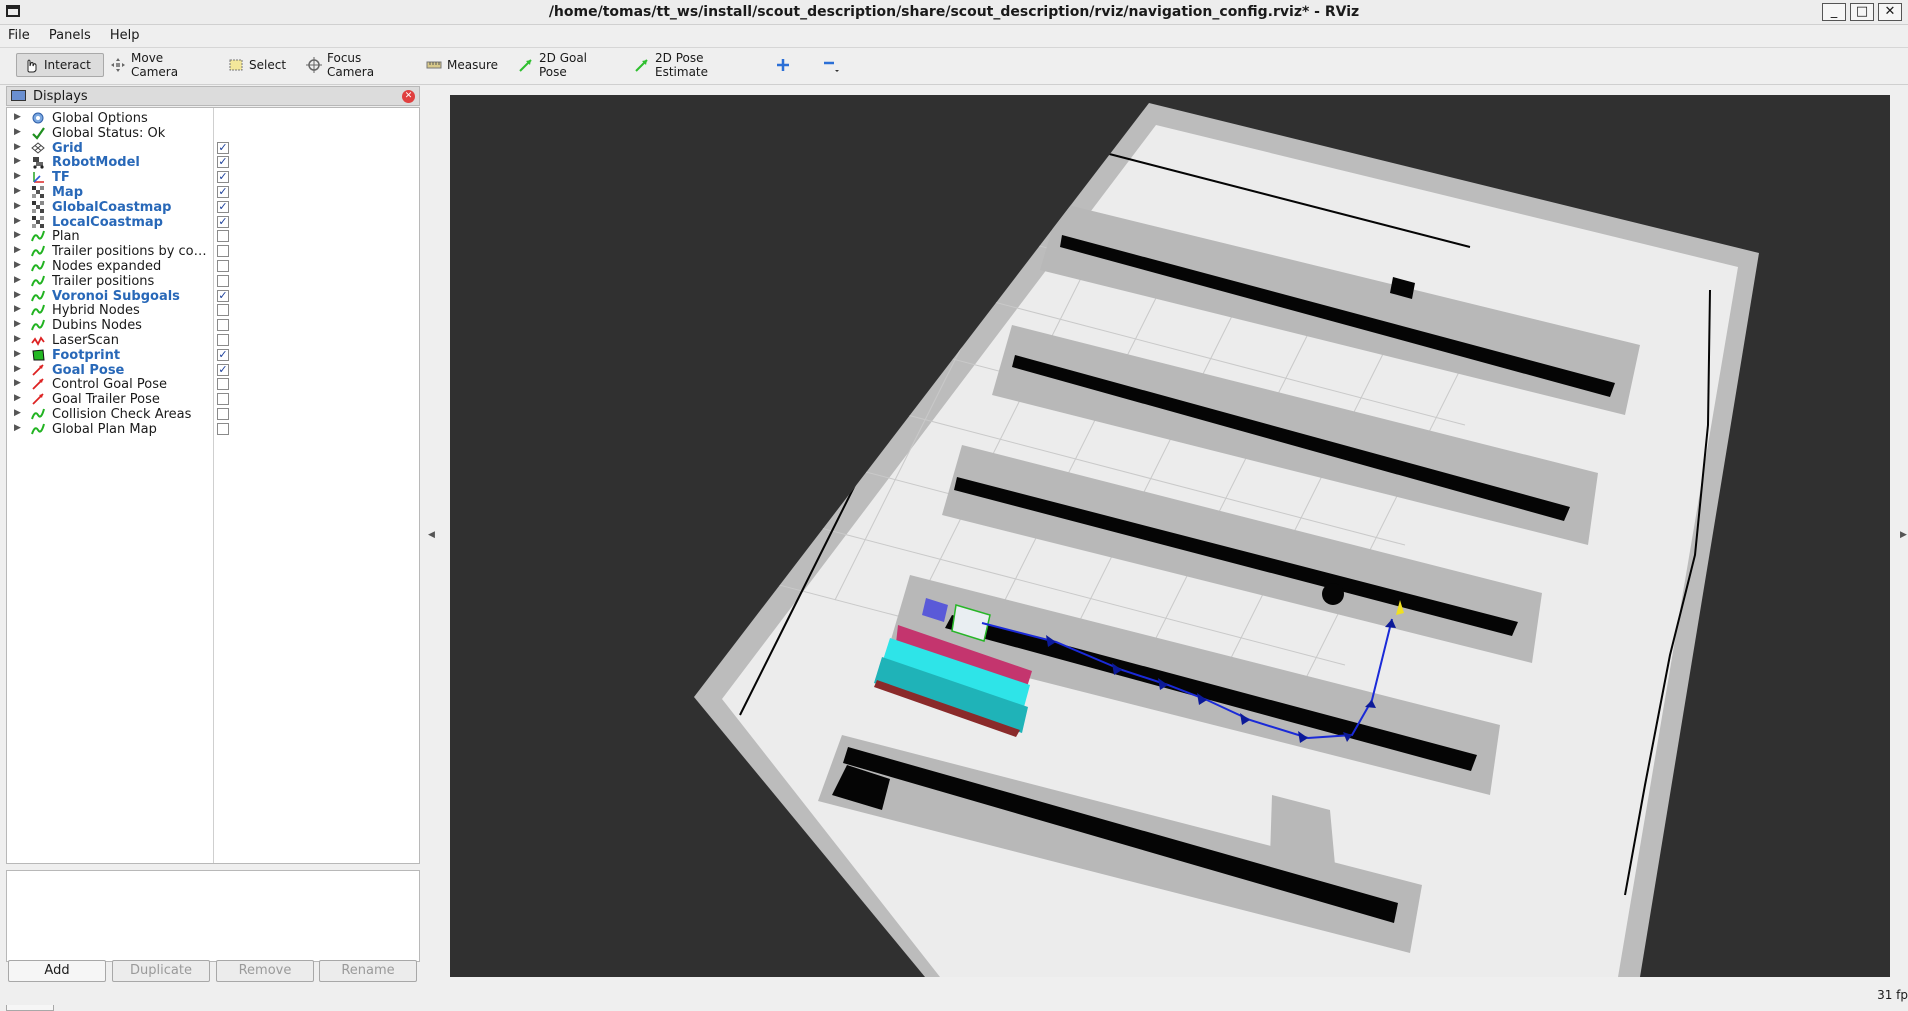 The width and height of the screenshot is (1908, 1011). Describe the element at coordinates (109, 133) in the screenshot. I see `display-name: Global Status: Ok` at that location.